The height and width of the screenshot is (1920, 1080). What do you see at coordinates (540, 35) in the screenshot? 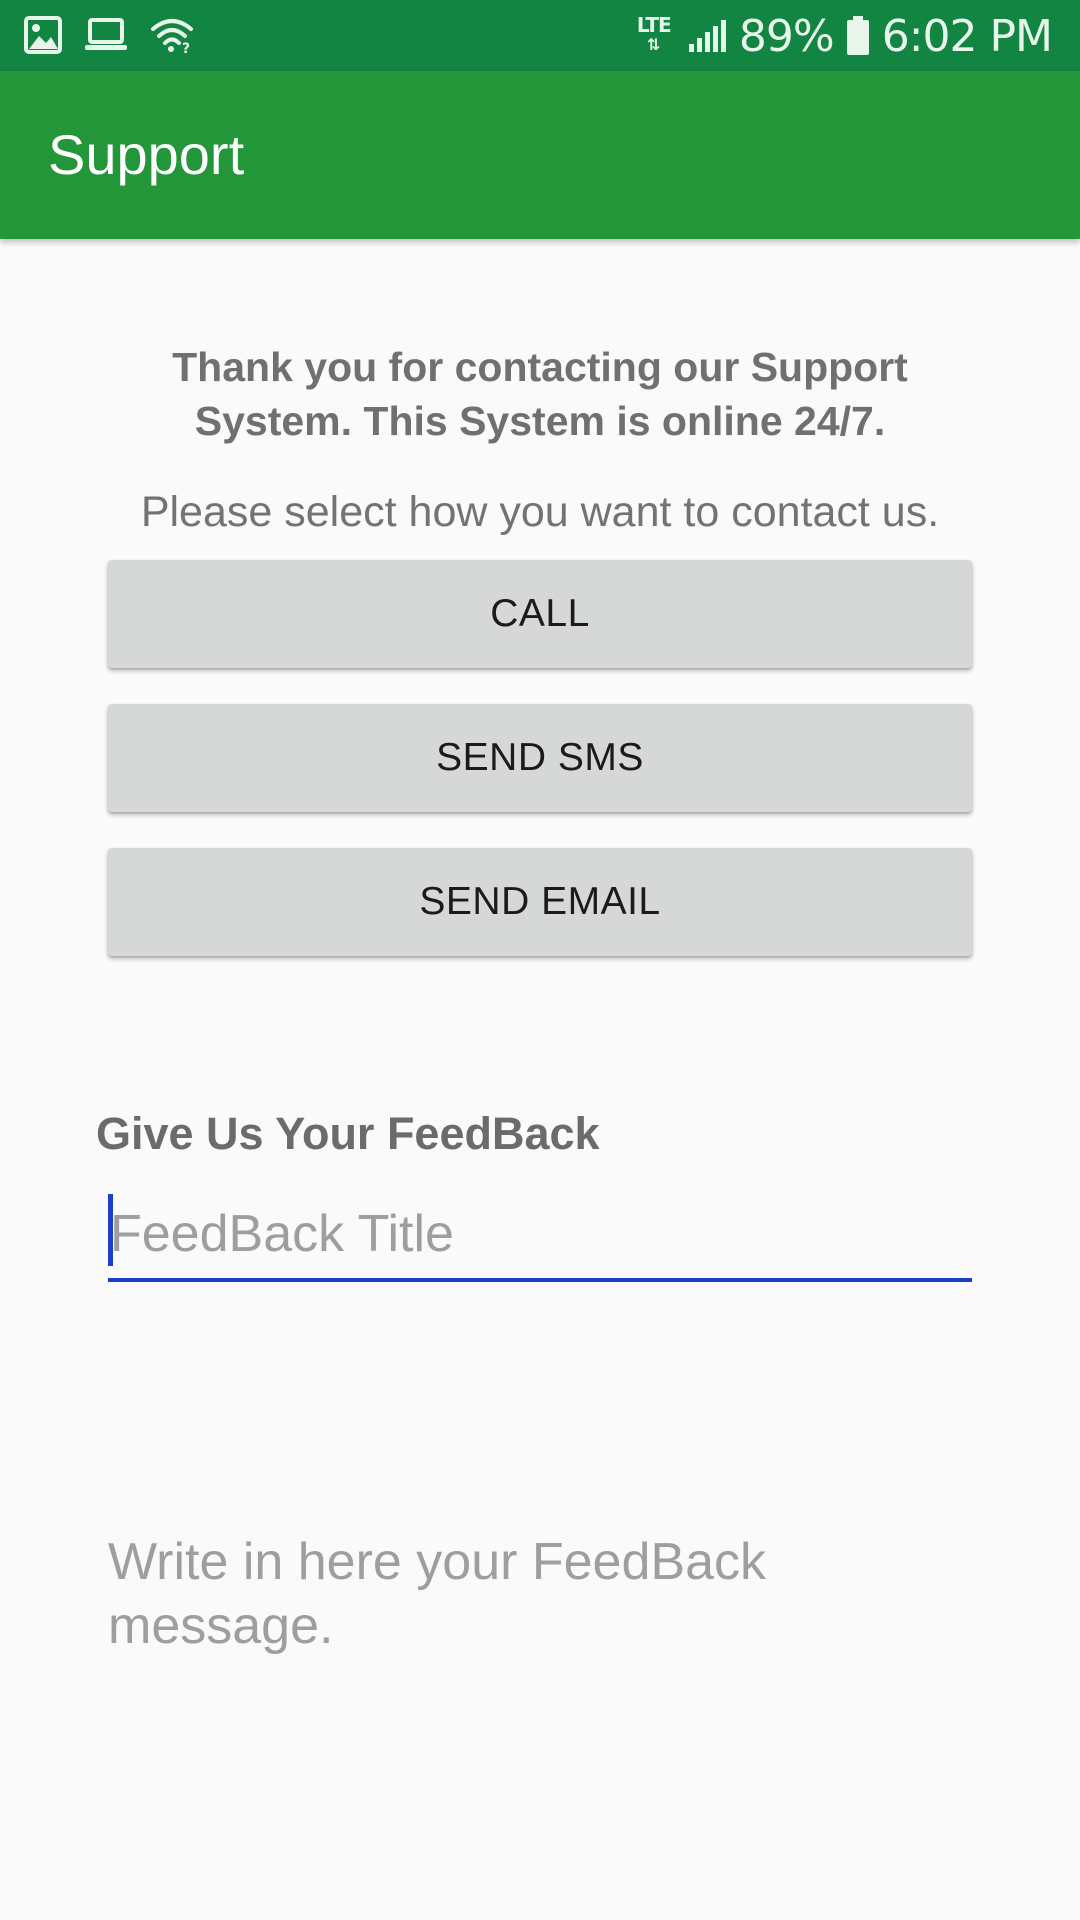
I see `status-bar: ? LTE ⇅ 89% 6:02 PM` at bounding box center [540, 35].